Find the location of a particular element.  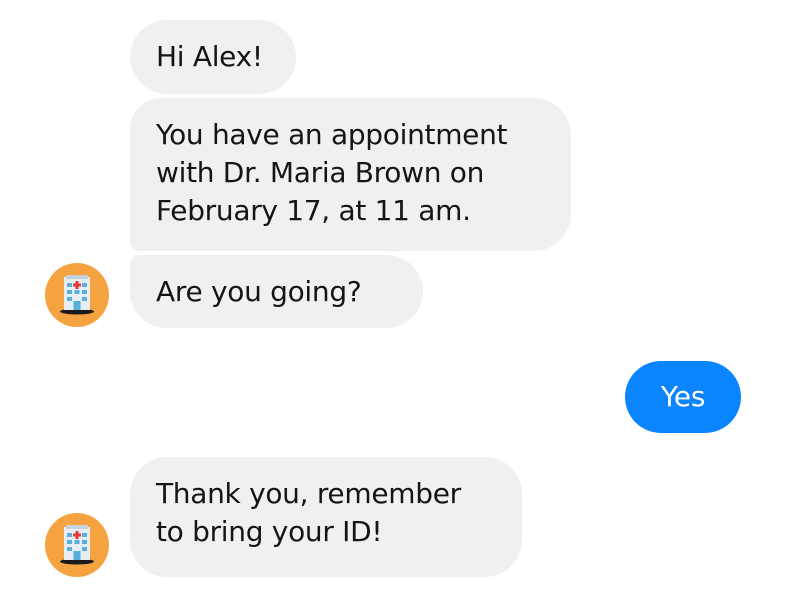

bot-message-greeting: Hi Alex! is located at coordinates (213, 57).